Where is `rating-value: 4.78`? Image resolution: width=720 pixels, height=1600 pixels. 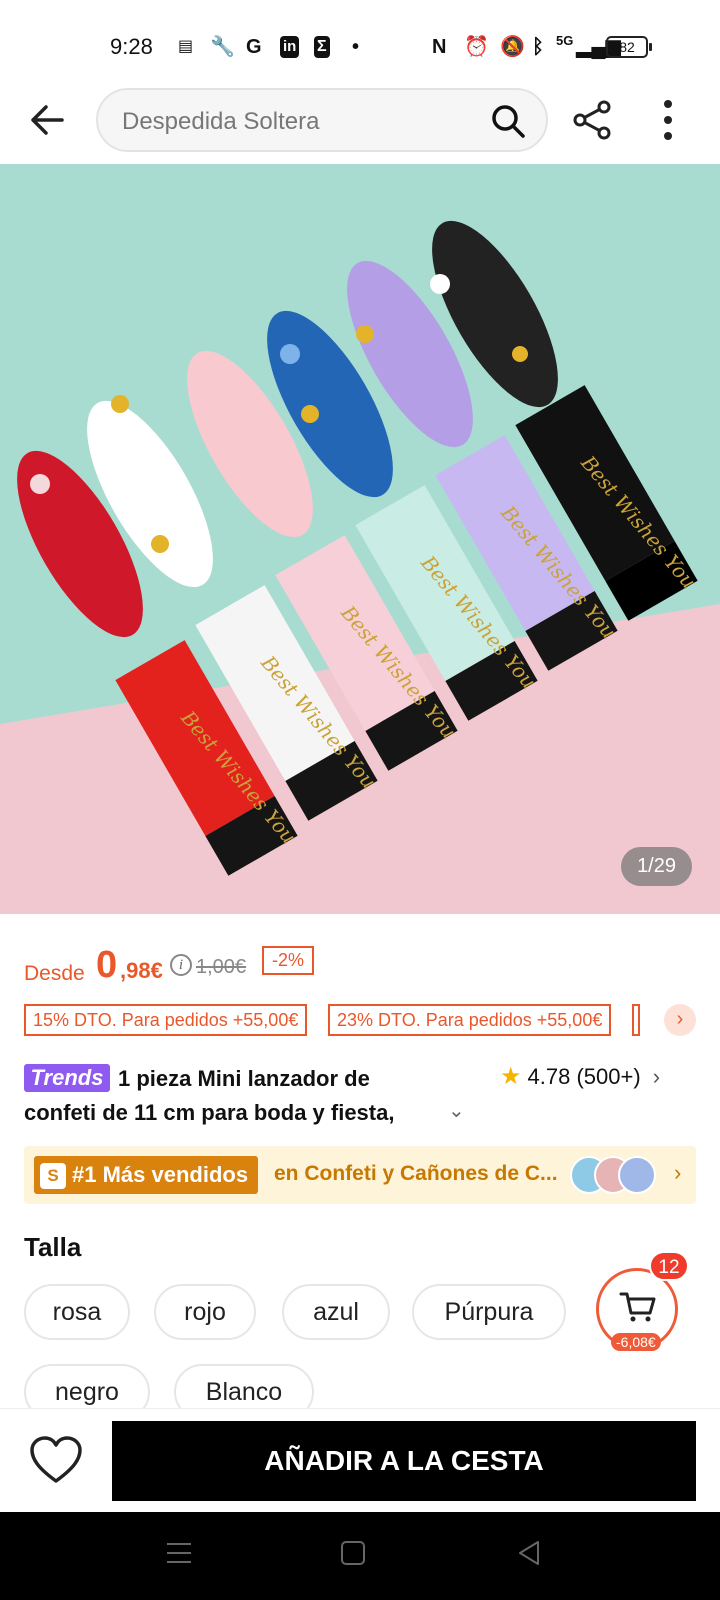 rating-value: 4.78 is located at coordinates (549, 1076).